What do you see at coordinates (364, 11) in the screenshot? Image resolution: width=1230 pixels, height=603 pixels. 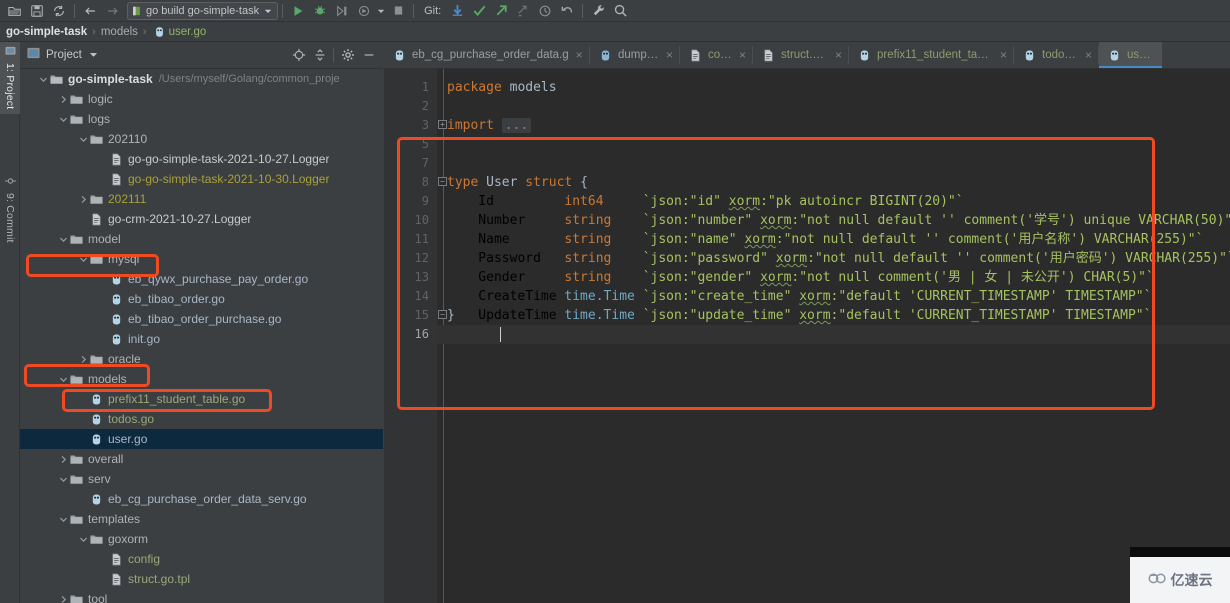 I see `profile-icon` at bounding box center [364, 11].